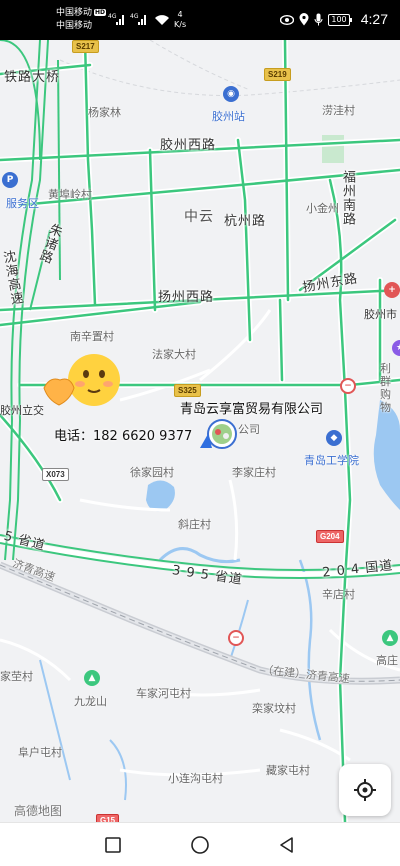  Describe the element at coordinates (108, 818) in the screenshot. I see `route-shield: G15` at that location.